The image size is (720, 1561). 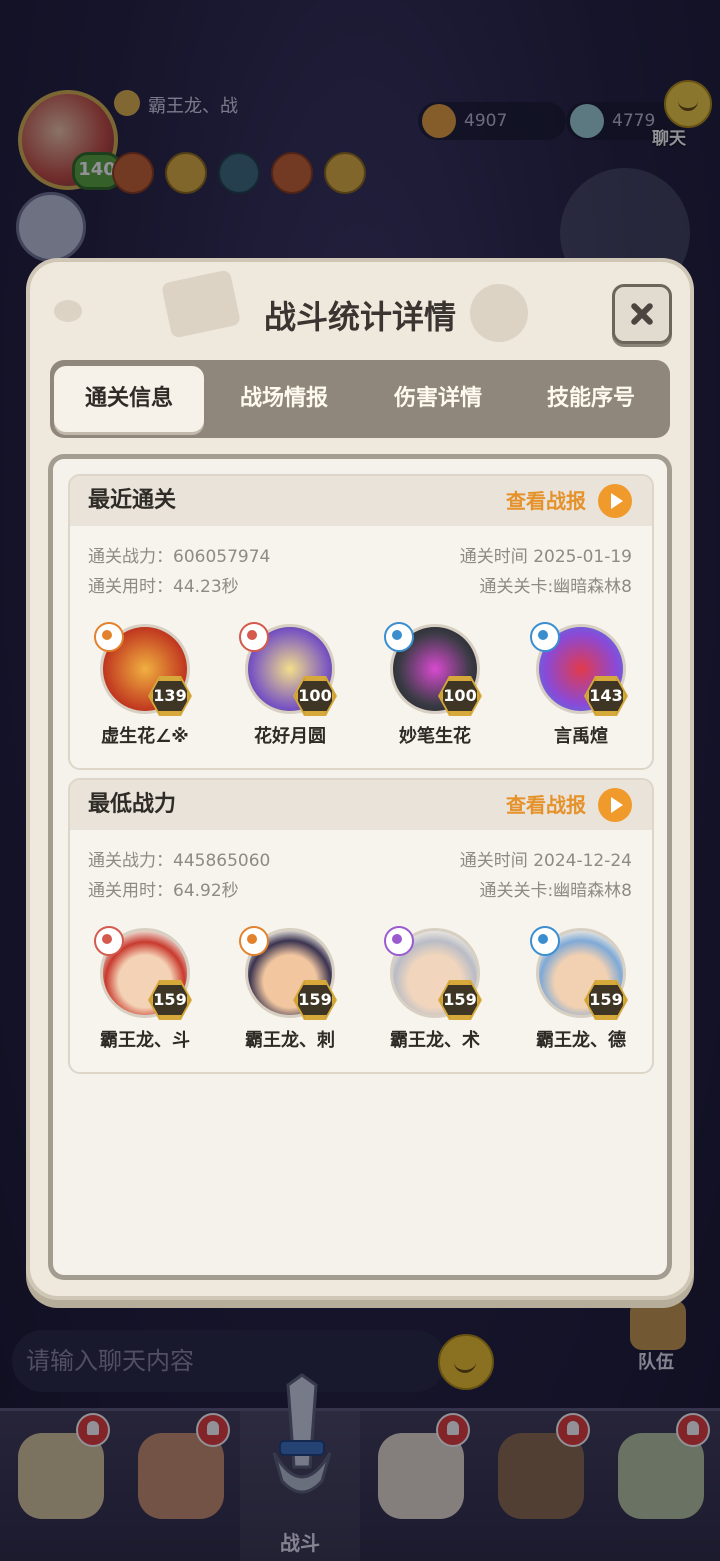 I want to click on hero-name: 虚生花∠※, so click(x=145, y=736).